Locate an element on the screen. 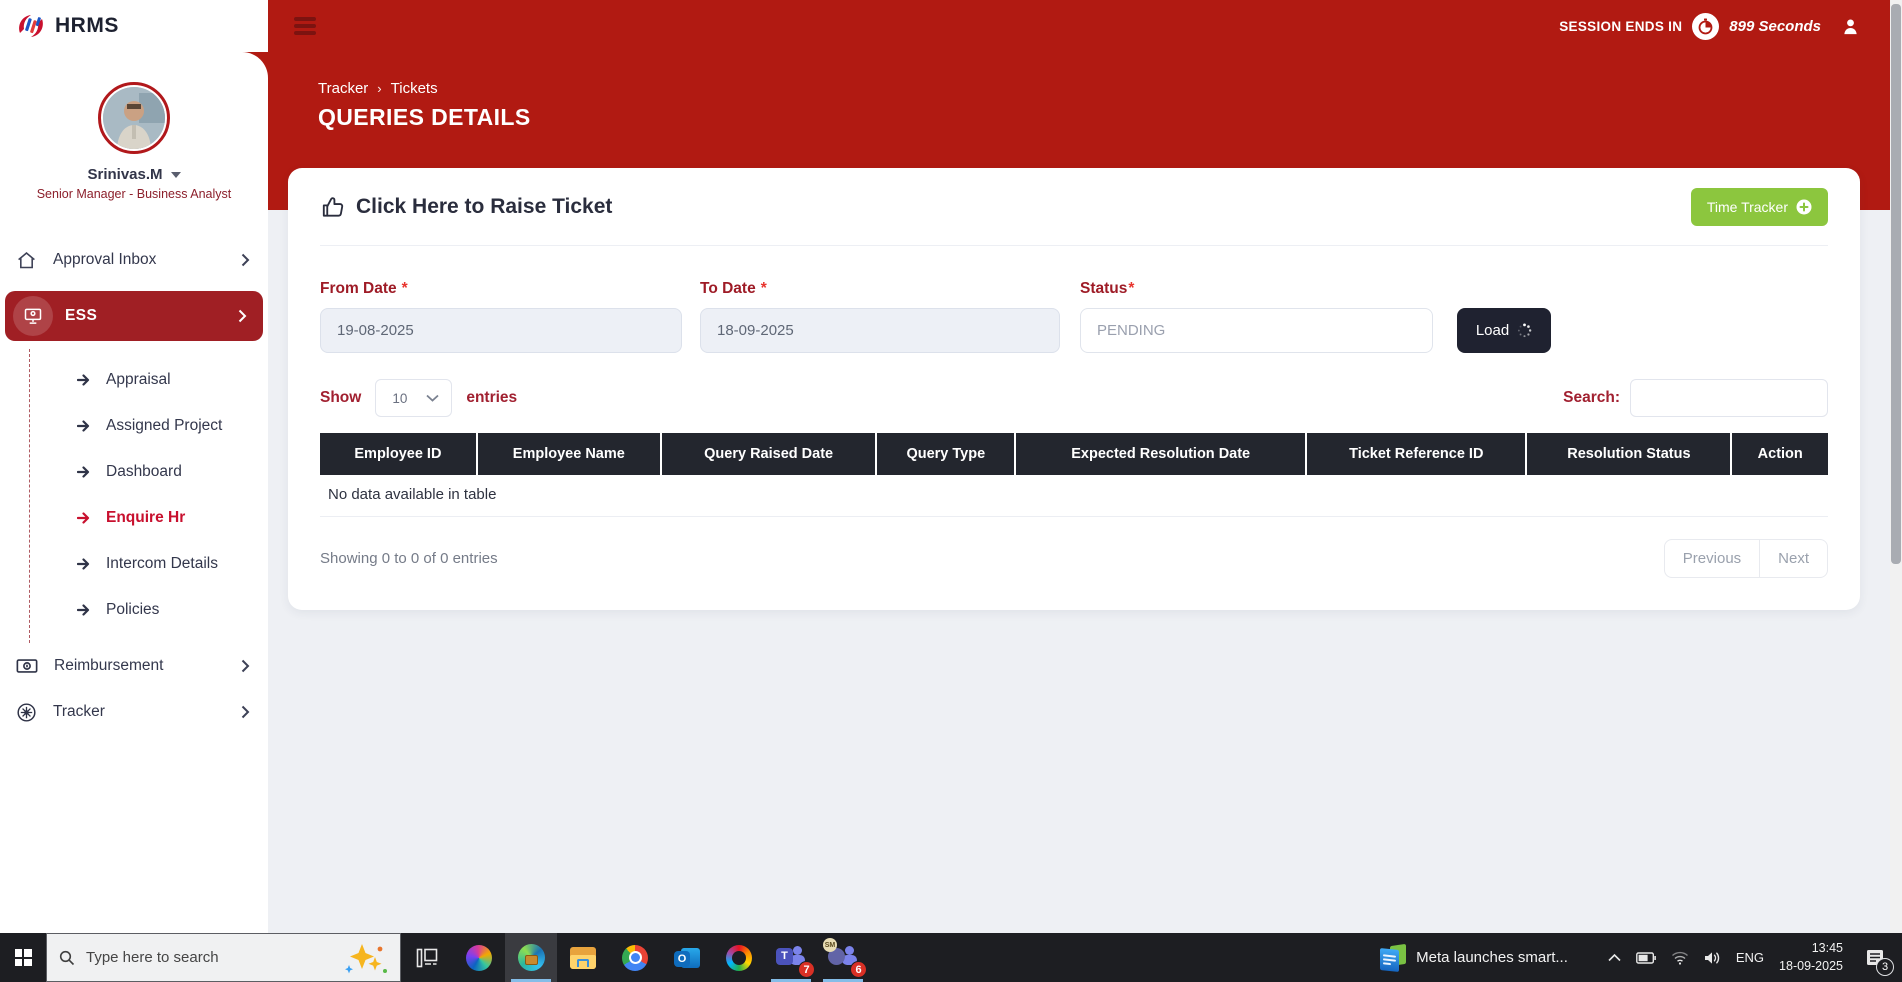  status-input is located at coordinates (1256, 330).